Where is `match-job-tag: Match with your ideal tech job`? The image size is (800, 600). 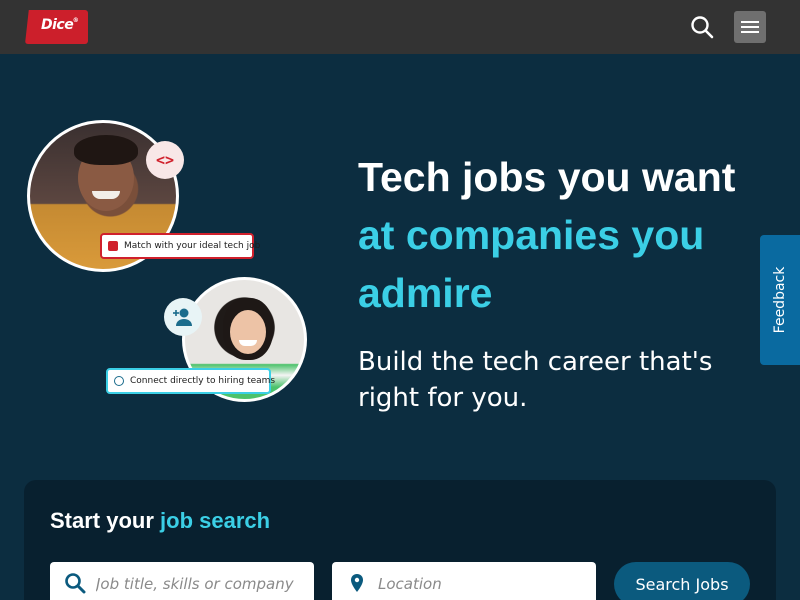 match-job-tag: Match with your ideal tech job is located at coordinates (180, 246).